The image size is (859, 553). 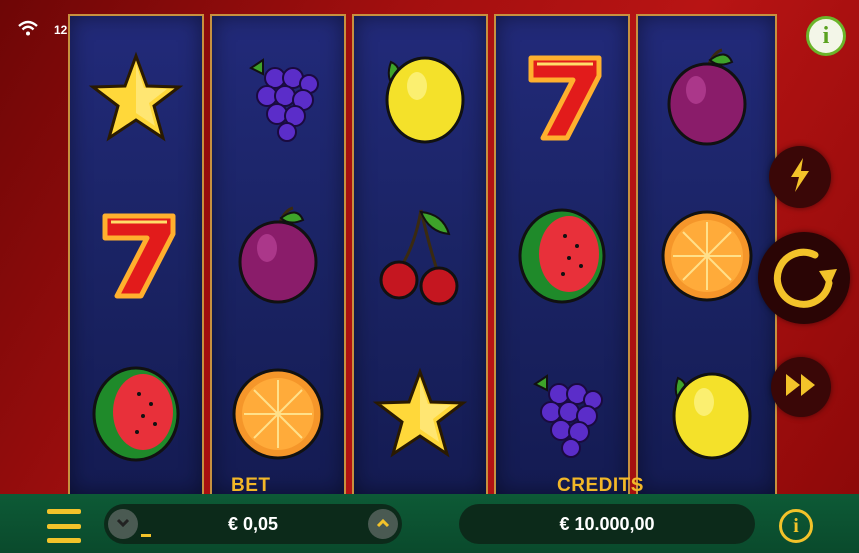 What do you see at coordinates (146, 535) in the screenshot?
I see `bet-level-marker` at bounding box center [146, 535].